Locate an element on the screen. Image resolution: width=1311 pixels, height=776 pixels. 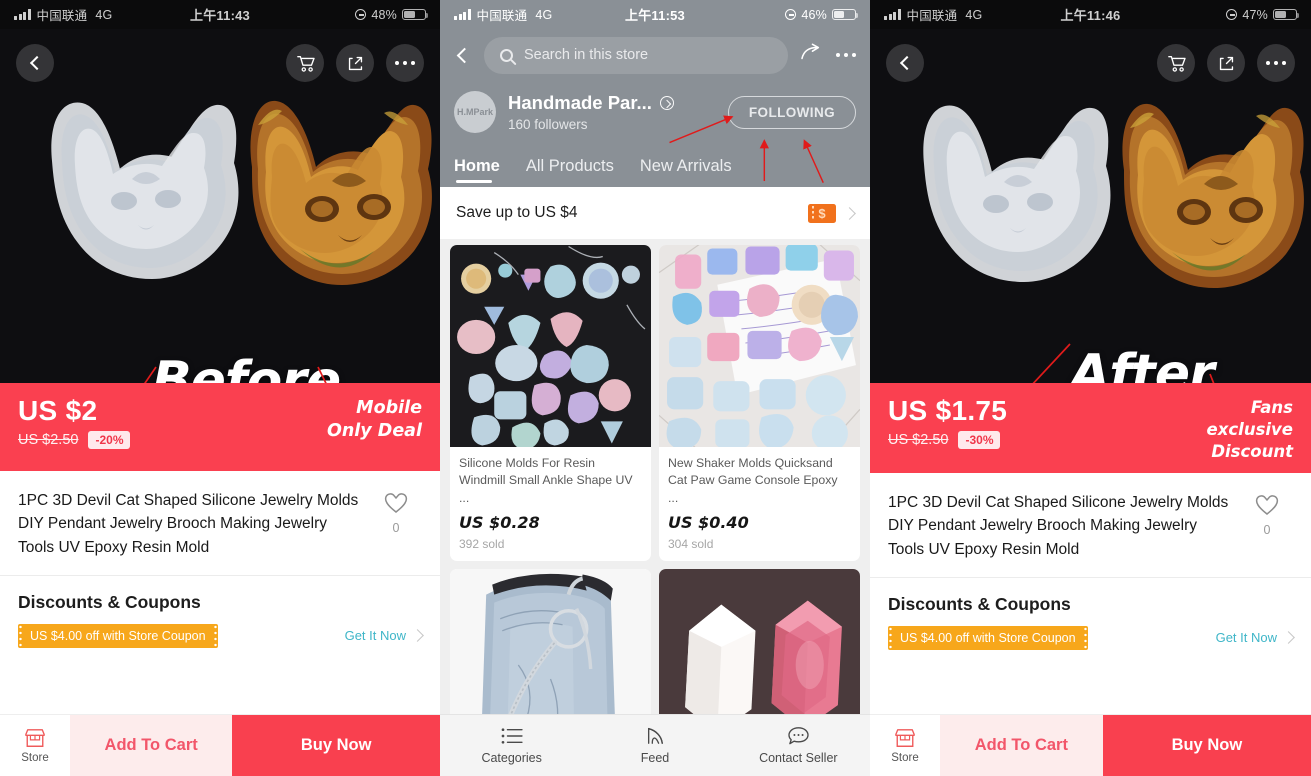
deal-tag-line1: Mobile is located at coordinates (389, 408).